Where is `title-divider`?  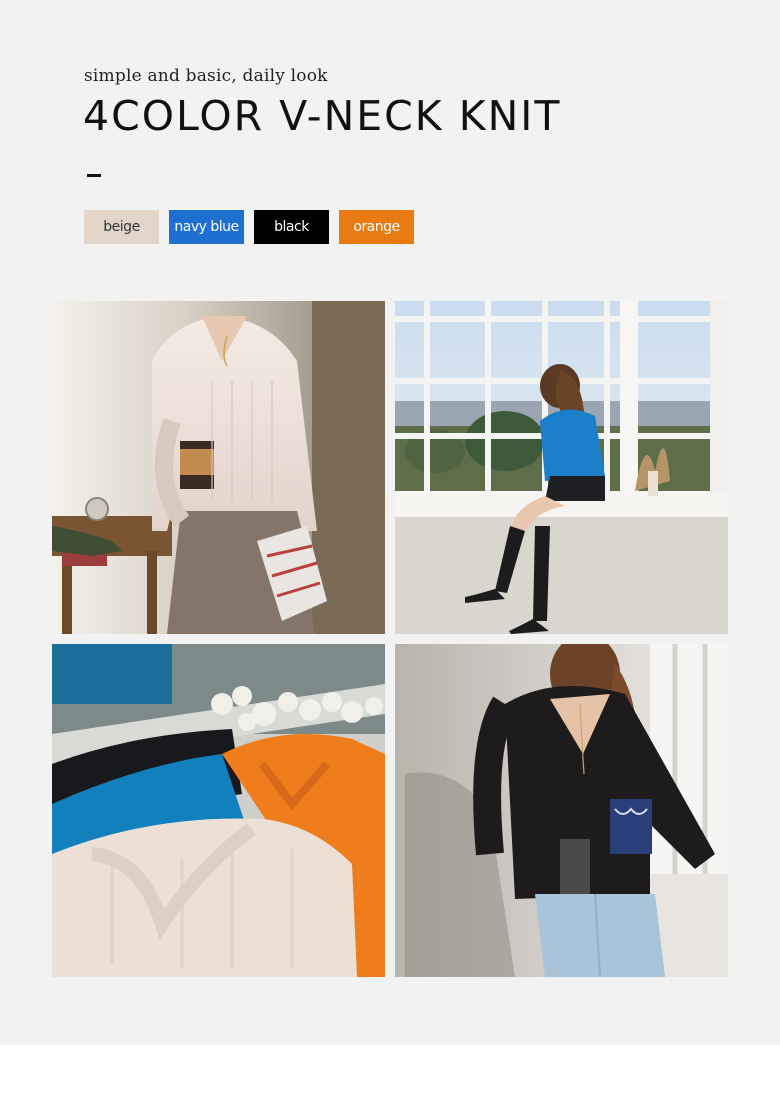 title-divider is located at coordinates (94, 175).